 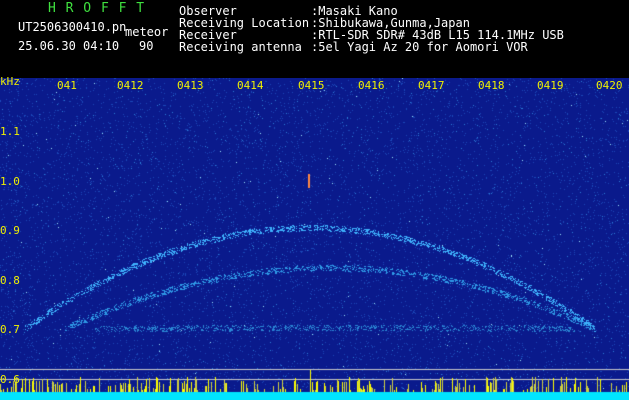 I want to click on antenna-label: Receiving antenna, so click(x=240, y=47).